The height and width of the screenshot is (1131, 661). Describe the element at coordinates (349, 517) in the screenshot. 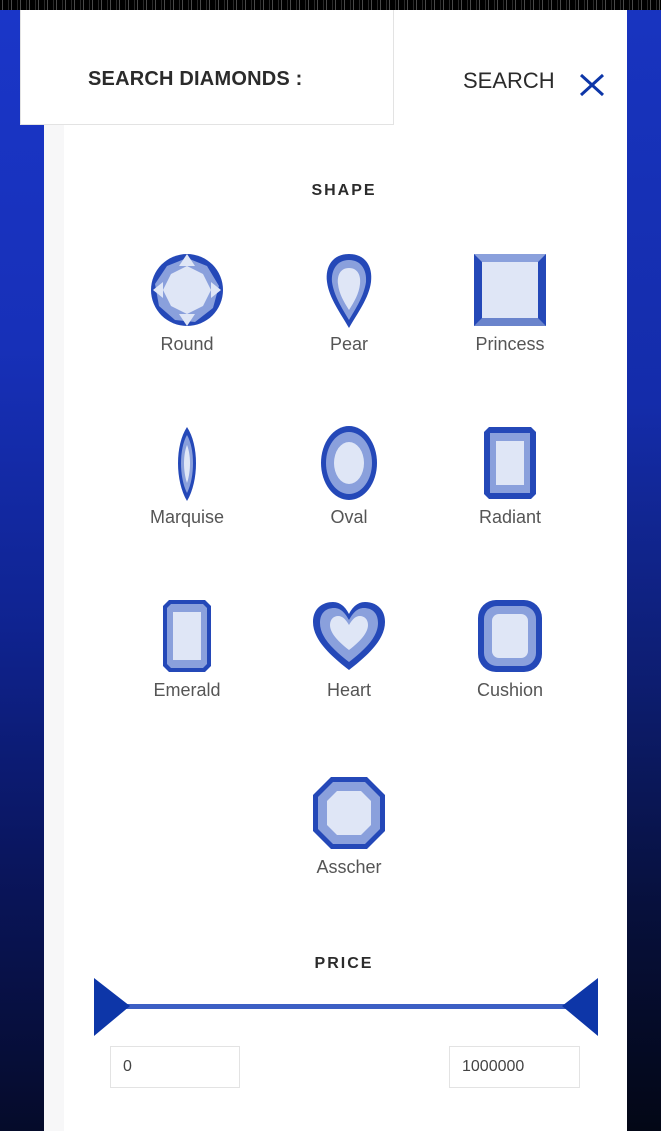

I see `shape-label: Oval` at that location.